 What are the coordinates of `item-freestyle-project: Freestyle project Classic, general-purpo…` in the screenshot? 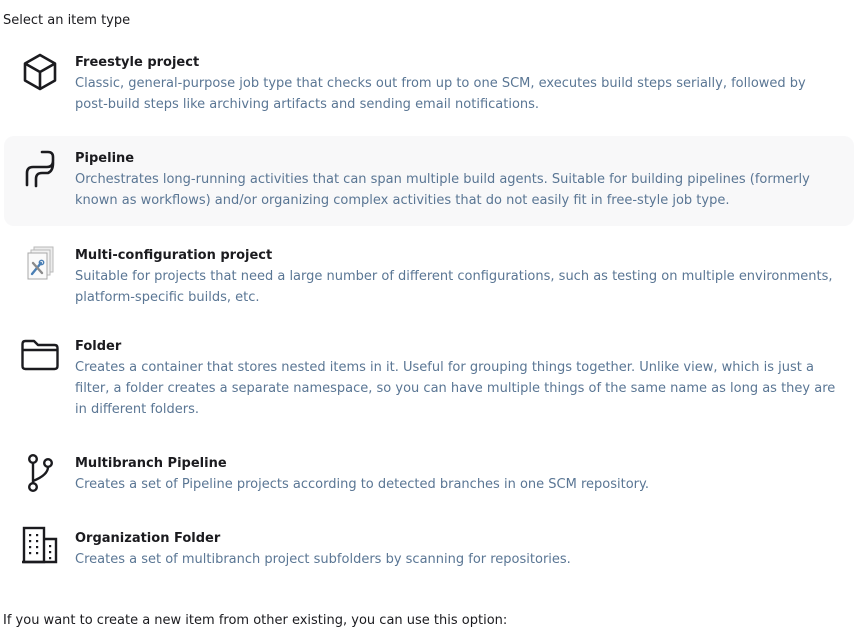 It's located at (429, 83).